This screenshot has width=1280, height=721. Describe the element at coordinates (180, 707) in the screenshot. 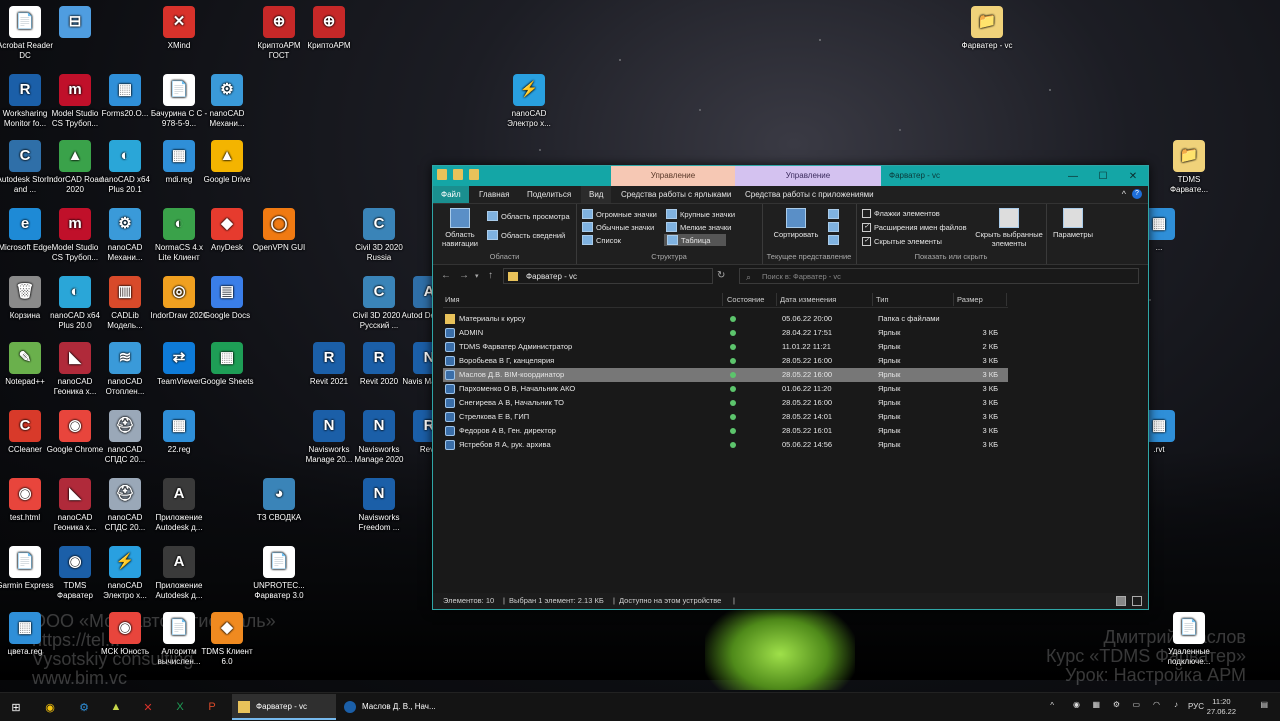

I see `excel-taskbar-icon: X` at that location.